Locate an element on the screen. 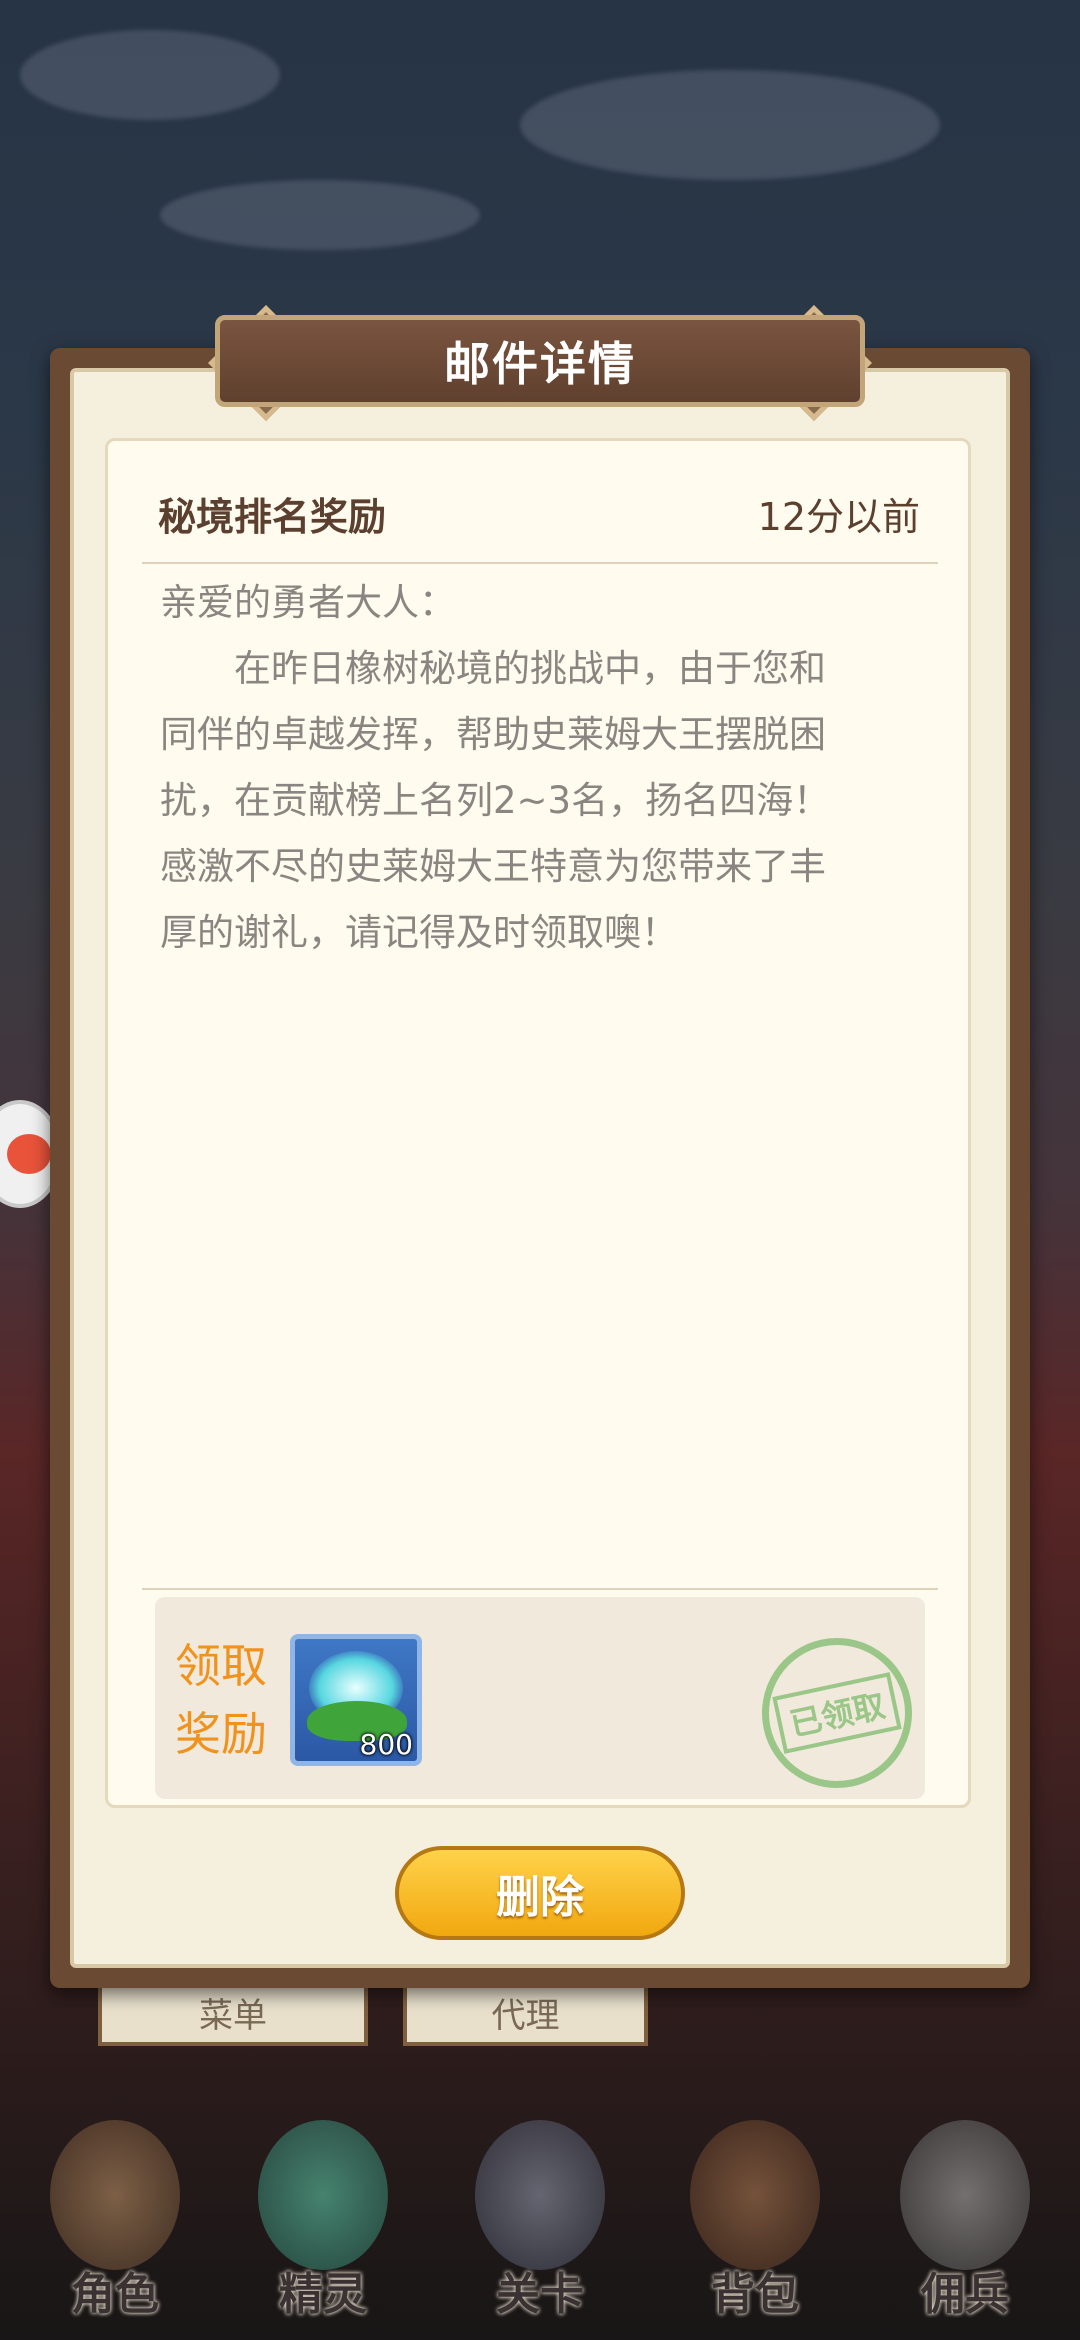 The height and width of the screenshot is (2340, 1080). nav-label: 背包 is located at coordinates (755, 2294).